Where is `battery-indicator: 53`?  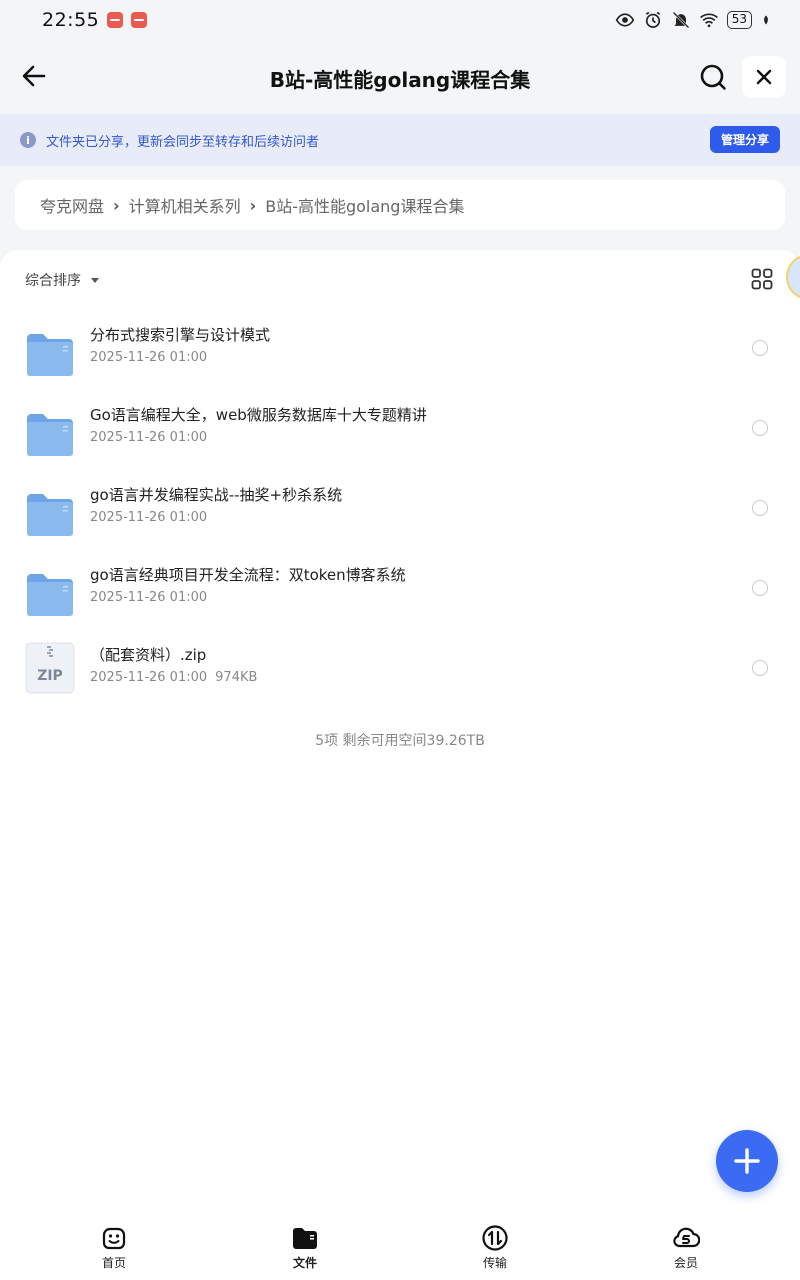 battery-indicator: 53 is located at coordinates (739, 20).